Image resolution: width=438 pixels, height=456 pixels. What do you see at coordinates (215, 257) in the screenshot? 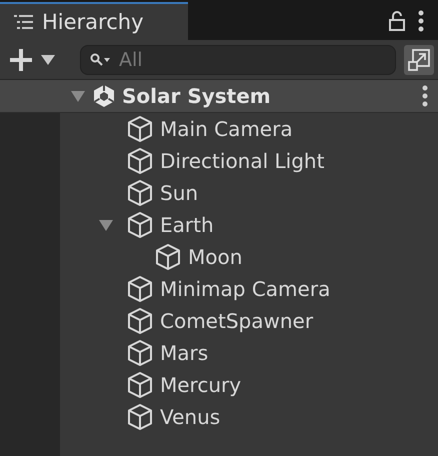
I see `object-name: Moon` at bounding box center [215, 257].